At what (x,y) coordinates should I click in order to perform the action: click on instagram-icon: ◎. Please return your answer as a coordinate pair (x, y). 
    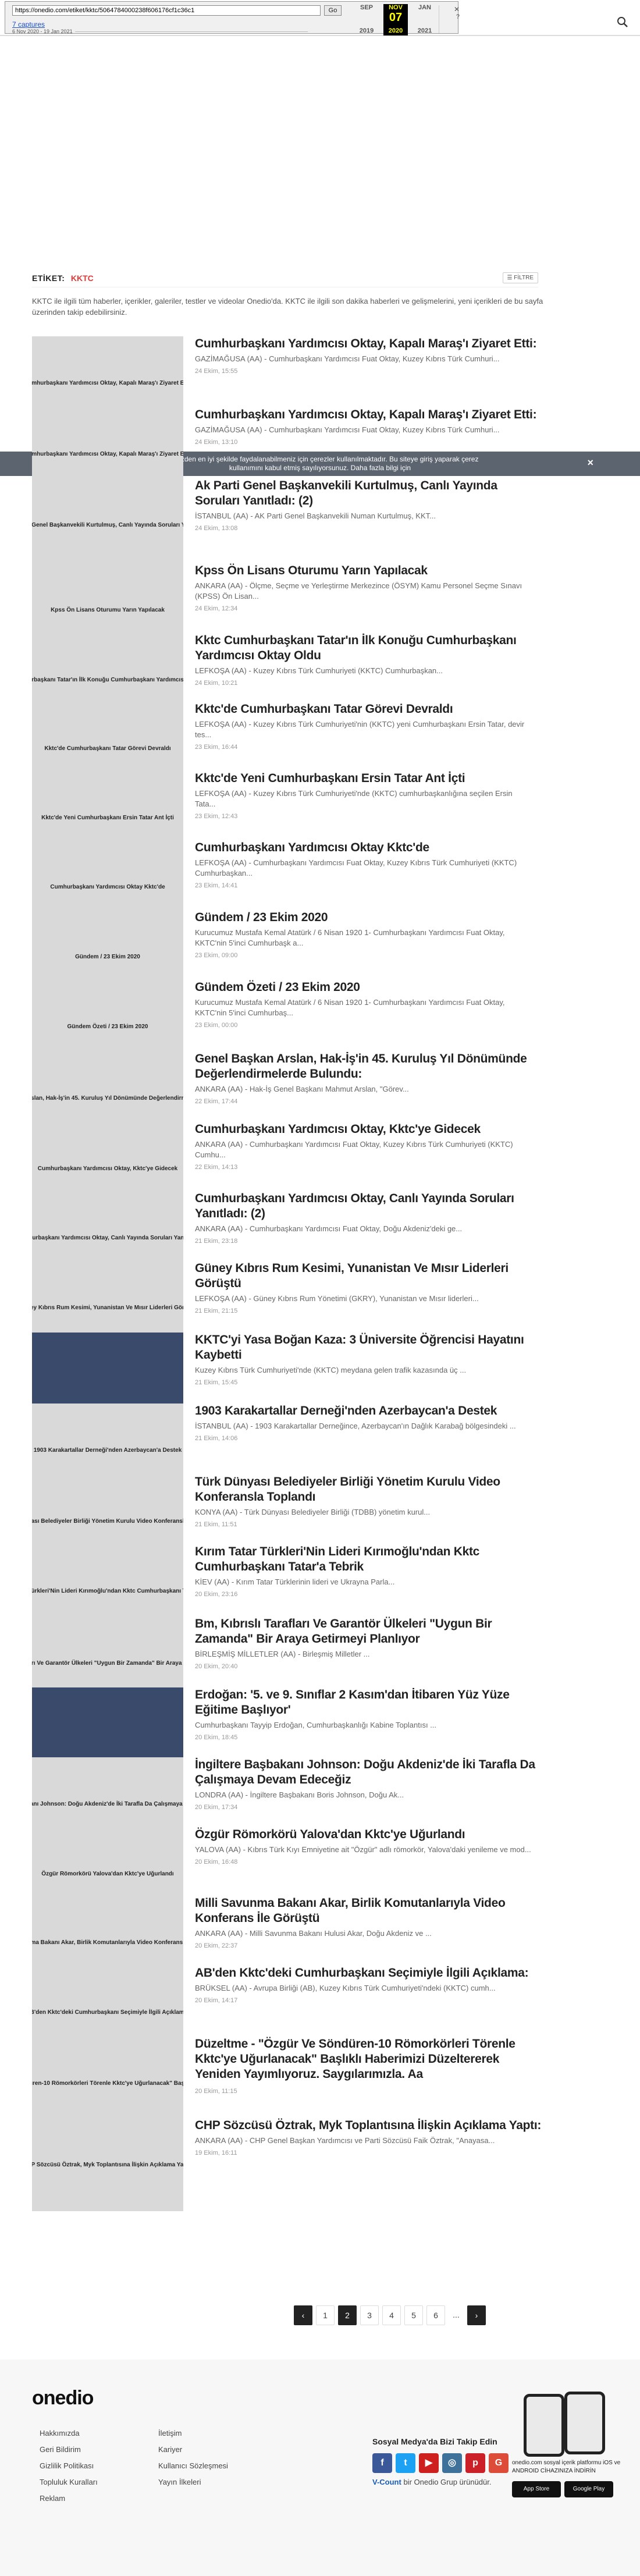
    Looking at the image, I should click on (452, 2463).